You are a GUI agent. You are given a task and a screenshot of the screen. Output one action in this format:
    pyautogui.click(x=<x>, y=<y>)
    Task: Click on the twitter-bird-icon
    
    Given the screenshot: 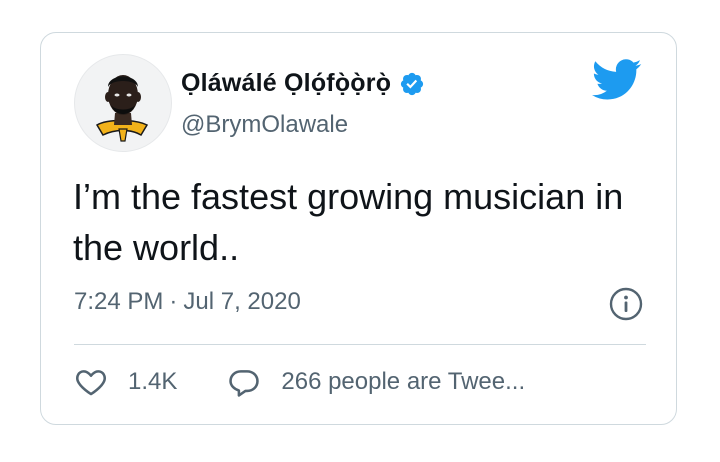 What is the action you would take?
    pyautogui.click(x=617, y=80)
    